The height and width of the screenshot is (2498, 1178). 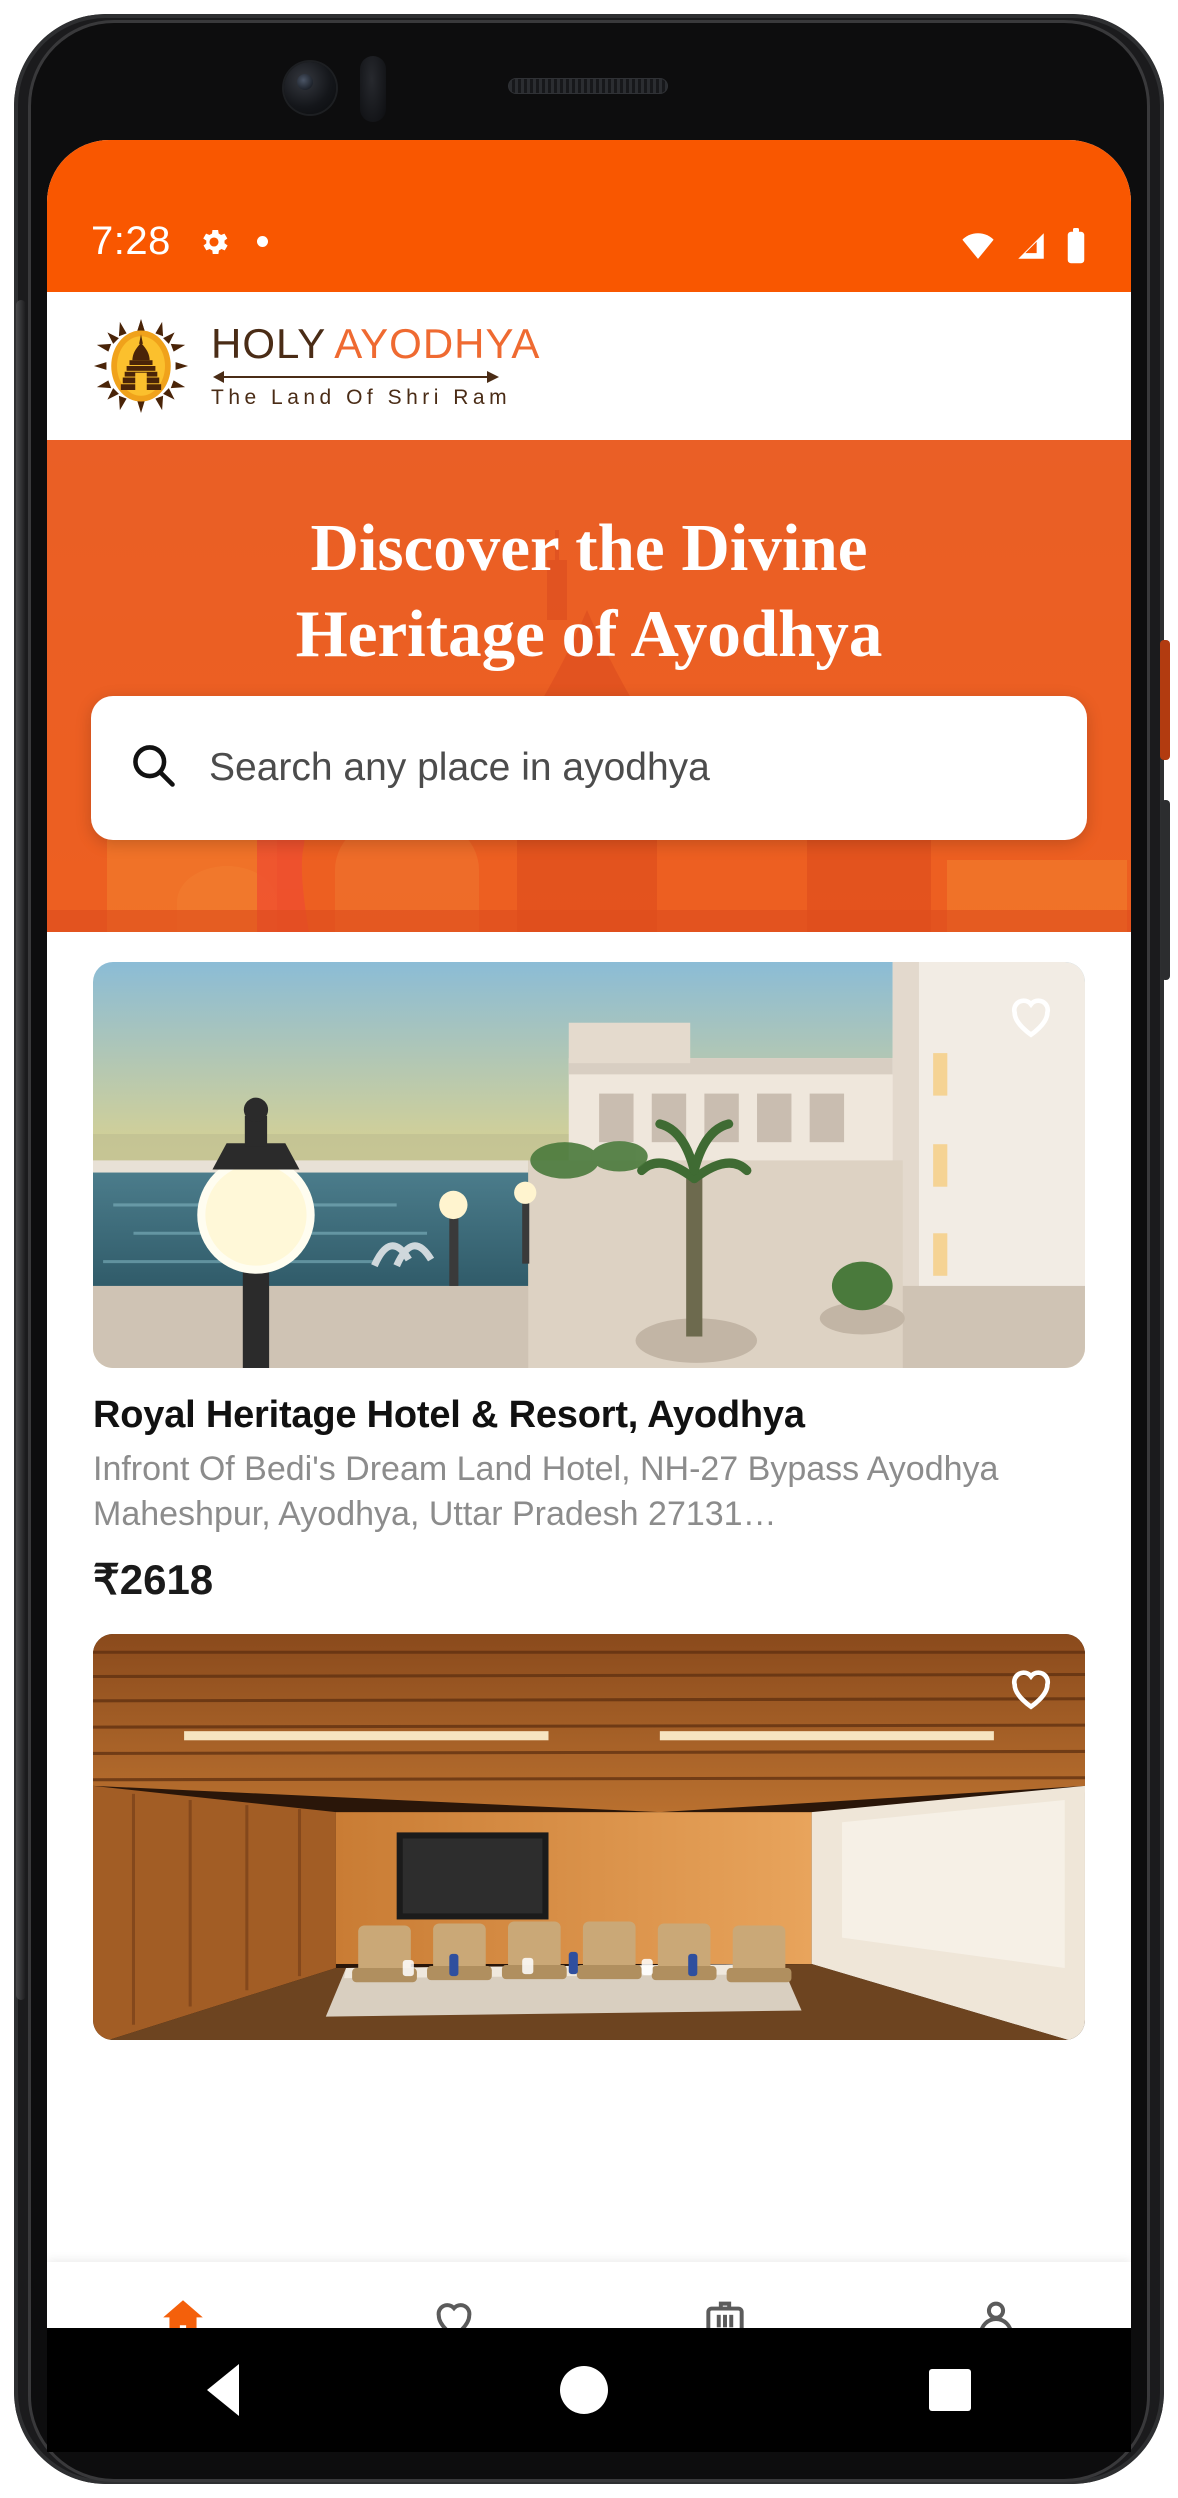 I want to click on wifi-icon, so click(x=978, y=246).